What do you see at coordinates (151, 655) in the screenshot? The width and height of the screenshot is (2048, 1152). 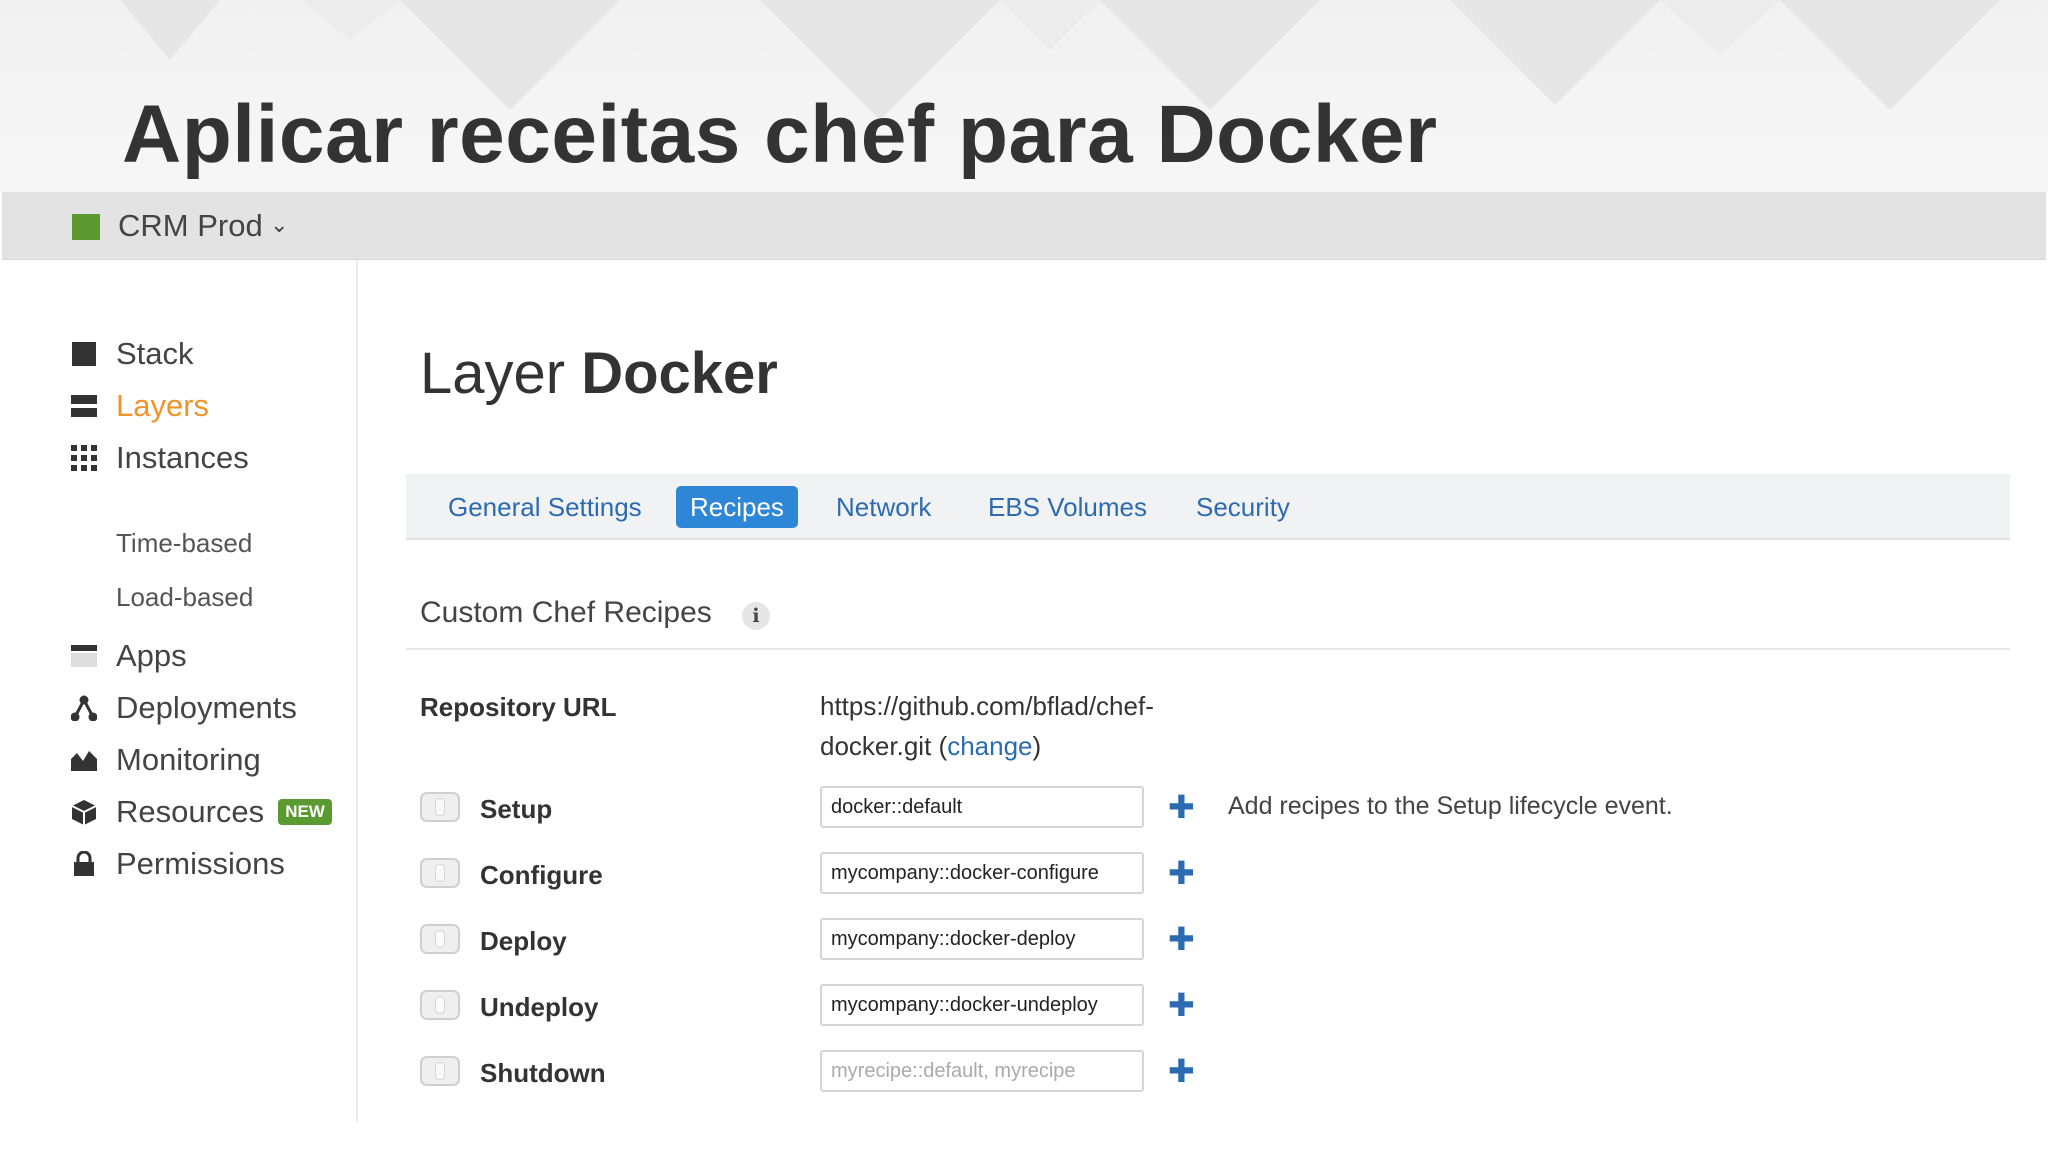 I see `sidebar-item-label: Apps` at bounding box center [151, 655].